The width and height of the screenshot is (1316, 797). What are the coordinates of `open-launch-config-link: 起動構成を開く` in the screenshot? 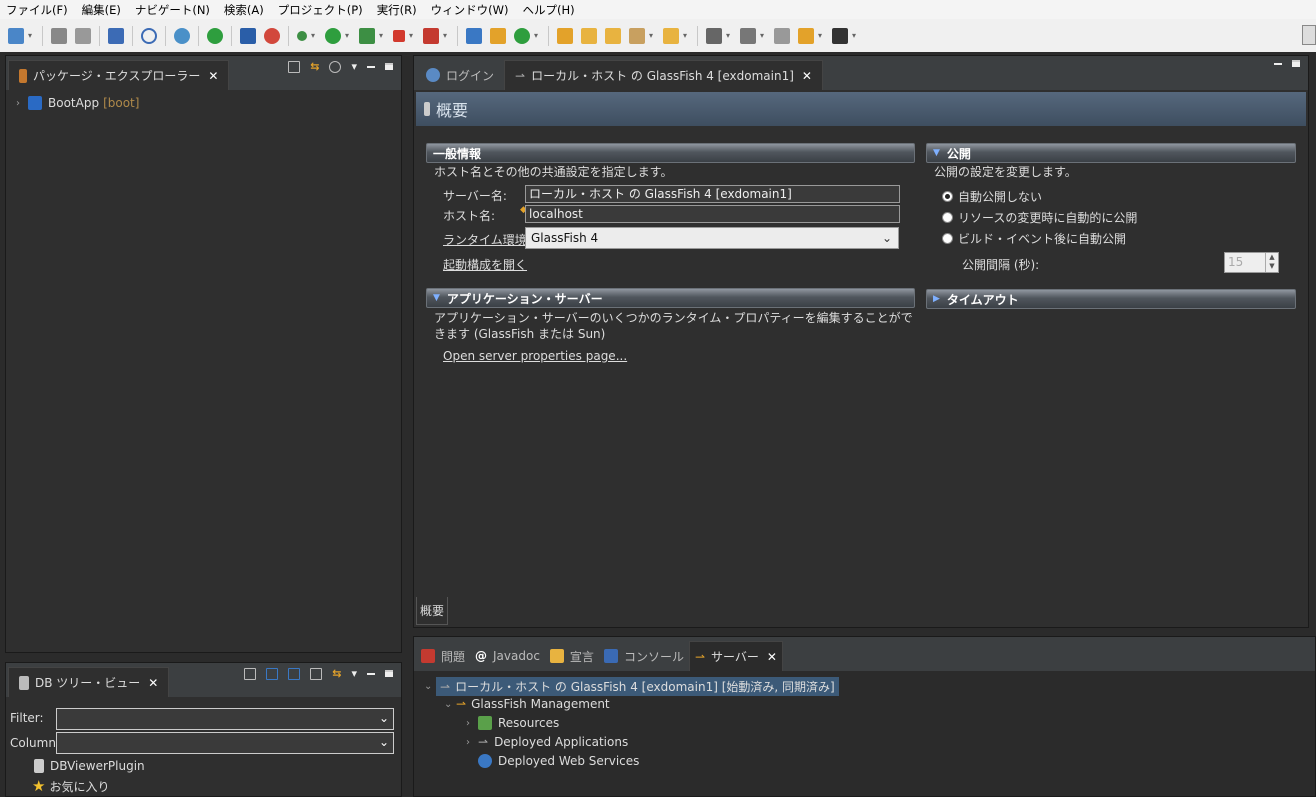 It's located at (485, 264).